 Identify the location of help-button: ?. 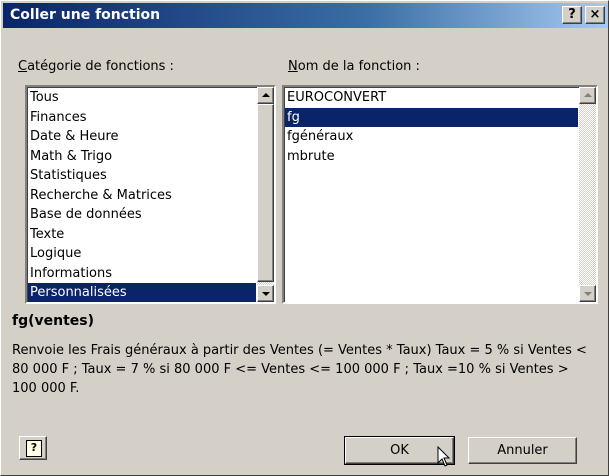
(33, 448).